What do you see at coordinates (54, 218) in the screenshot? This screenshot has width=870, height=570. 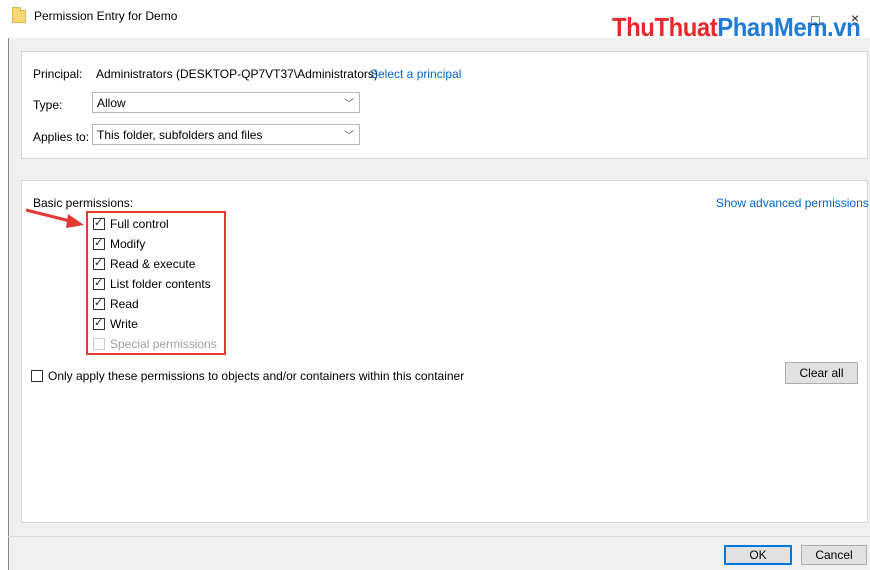 I see `red-arrow-icon` at bounding box center [54, 218].